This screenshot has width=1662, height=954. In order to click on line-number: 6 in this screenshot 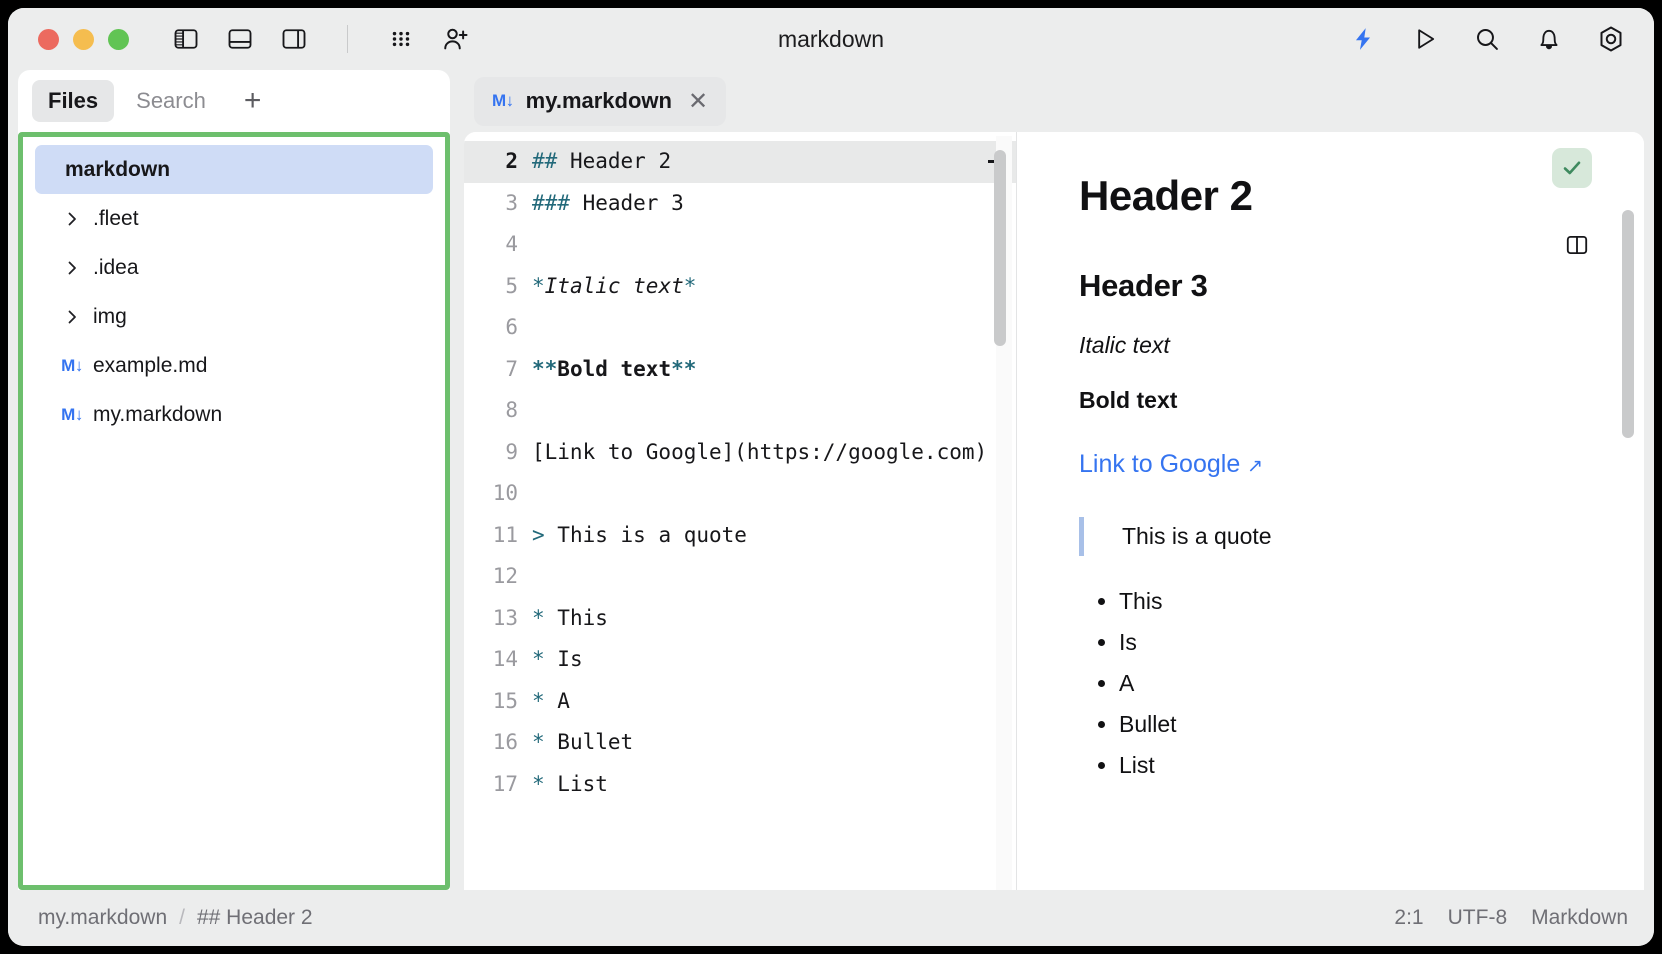, I will do `click(511, 327)`.